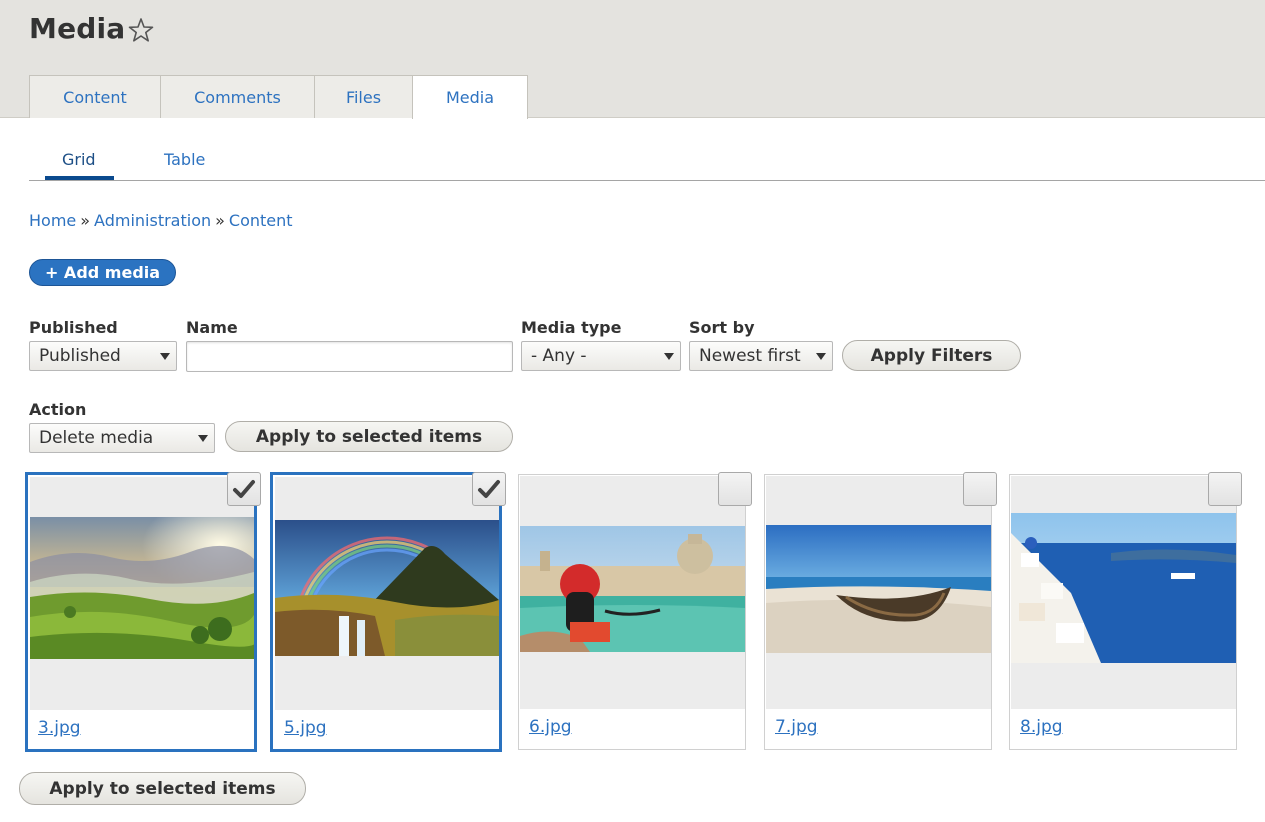 The image size is (1265, 822). What do you see at coordinates (59, 728) in the screenshot?
I see `media-filename-link: 3.jpg` at bounding box center [59, 728].